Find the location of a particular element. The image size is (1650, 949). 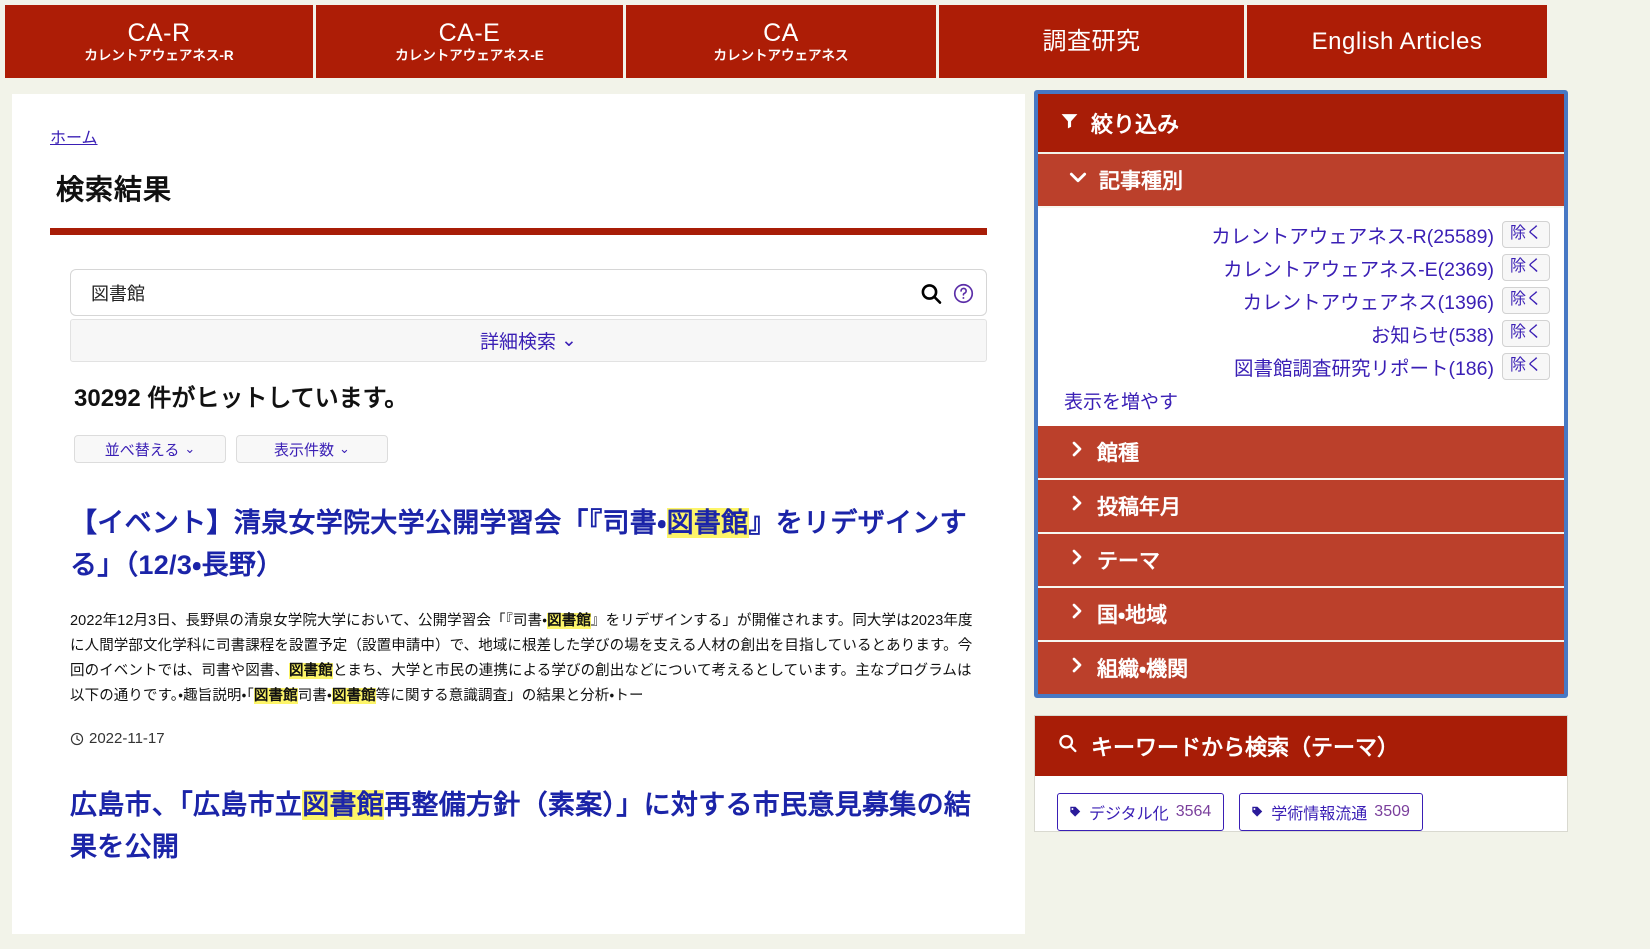

nav-item-sub-label: カレントアウェアネス-E is located at coordinates (469, 56).